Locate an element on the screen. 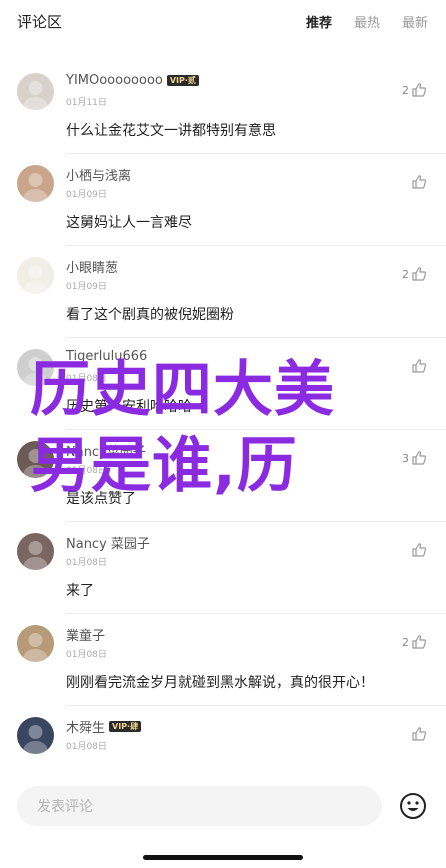 The height and width of the screenshot is (868, 446). comment-nickname-row: 業童子 is located at coordinates (85, 634).